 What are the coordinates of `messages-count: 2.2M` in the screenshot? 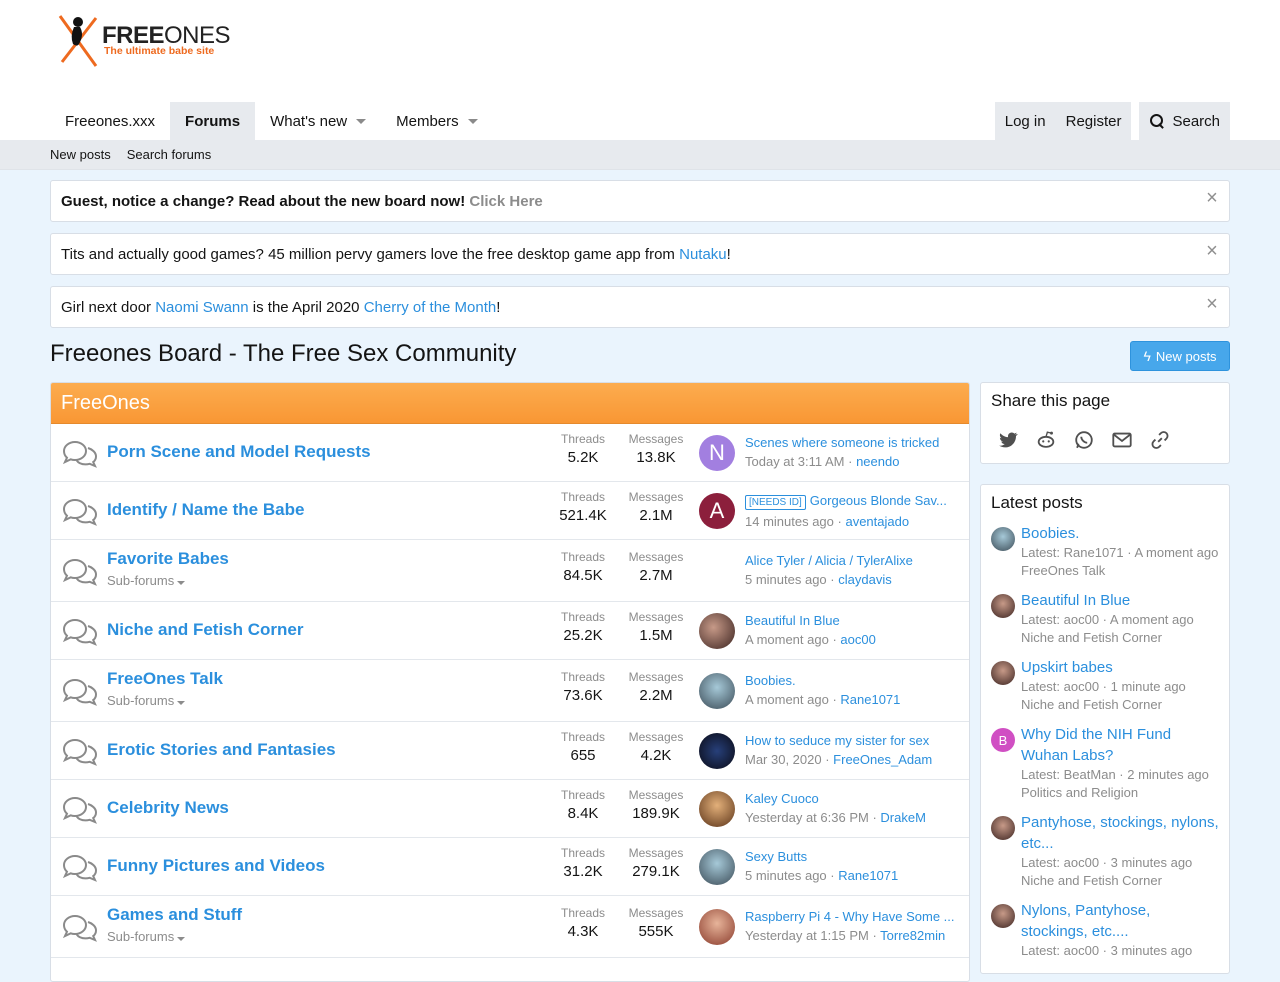 It's located at (656, 695).